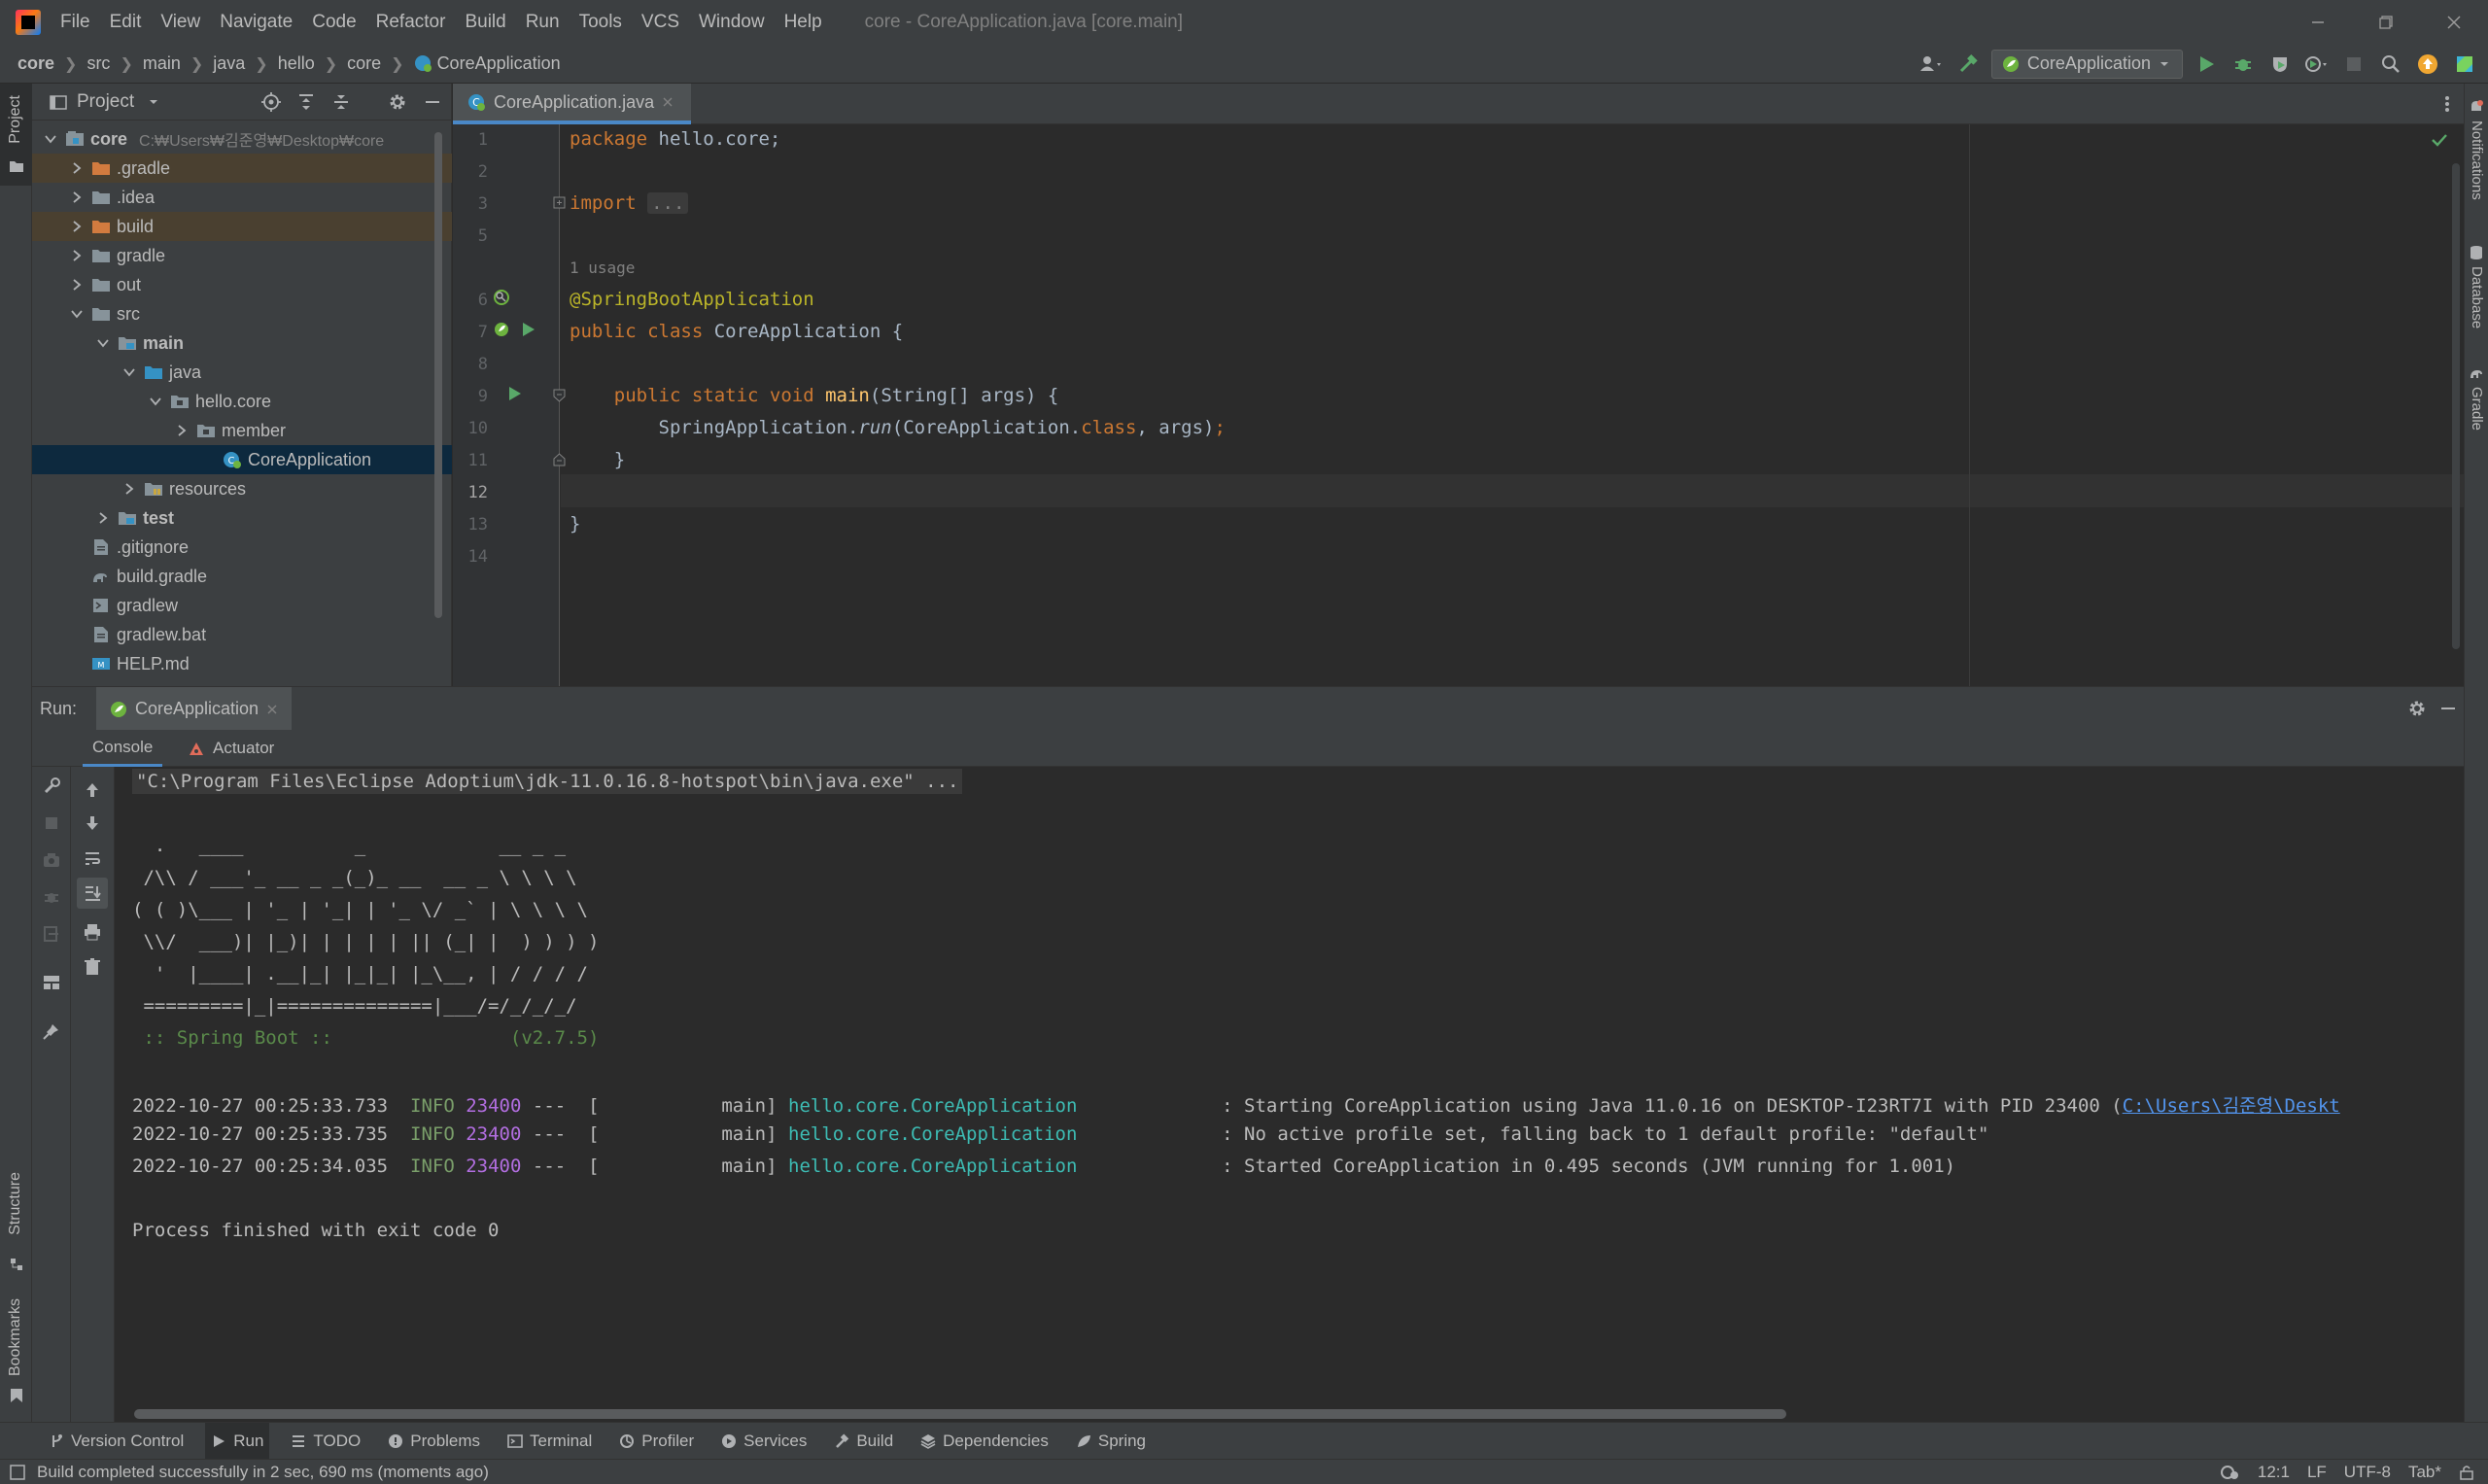  What do you see at coordinates (2231, 1106) in the screenshot?
I see `log-link: C:\Users\김준영\Deskt` at bounding box center [2231, 1106].